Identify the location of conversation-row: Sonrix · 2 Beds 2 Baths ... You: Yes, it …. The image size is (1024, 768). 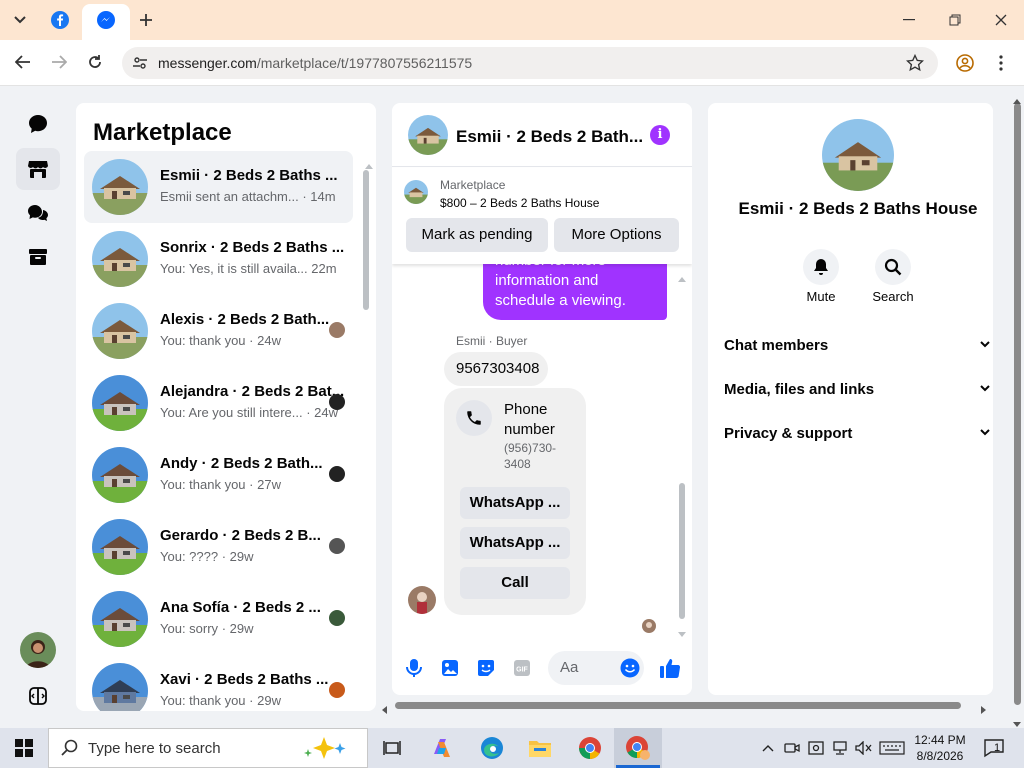
(218, 259).